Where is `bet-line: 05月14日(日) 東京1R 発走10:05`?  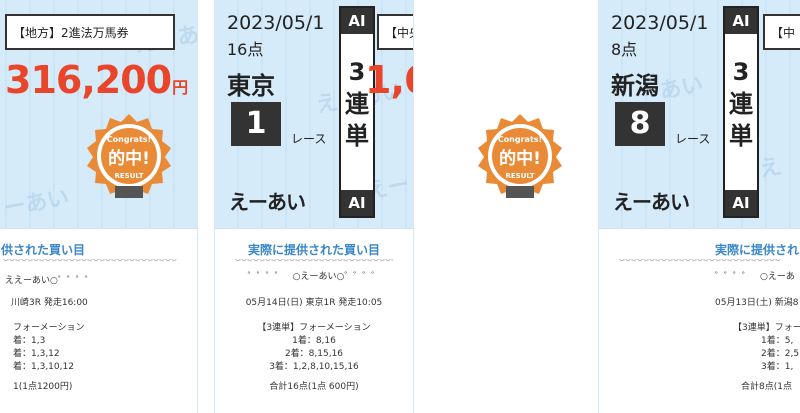
bet-line: 05月14日(日) 東京1R 発走10:05 is located at coordinates (314, 303).